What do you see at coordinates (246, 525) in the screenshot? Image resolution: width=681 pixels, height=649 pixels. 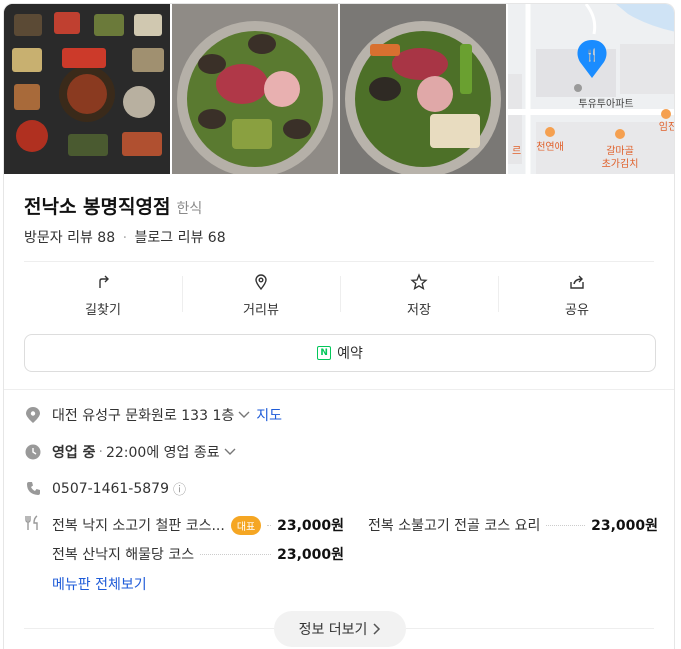 I see `signature-badge: 대표` at bounding box center [246, 525].